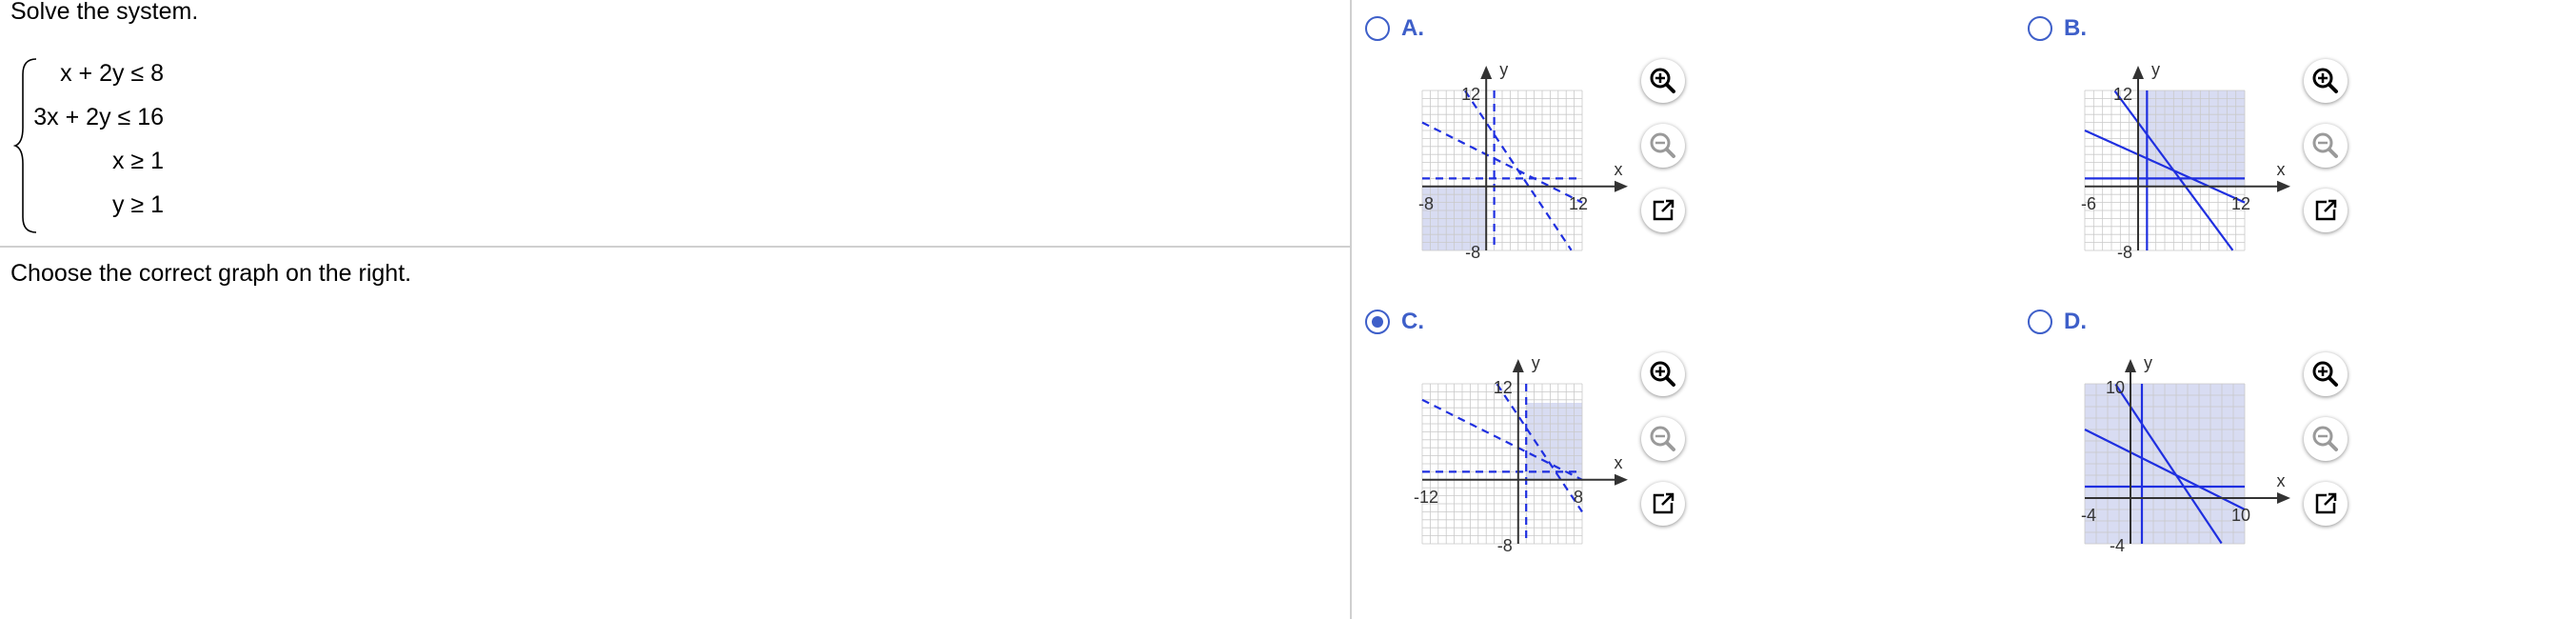  Describe the element at coordinates (1621, 186) in the screenshot. I see `option-a-x-arrow` at that location.